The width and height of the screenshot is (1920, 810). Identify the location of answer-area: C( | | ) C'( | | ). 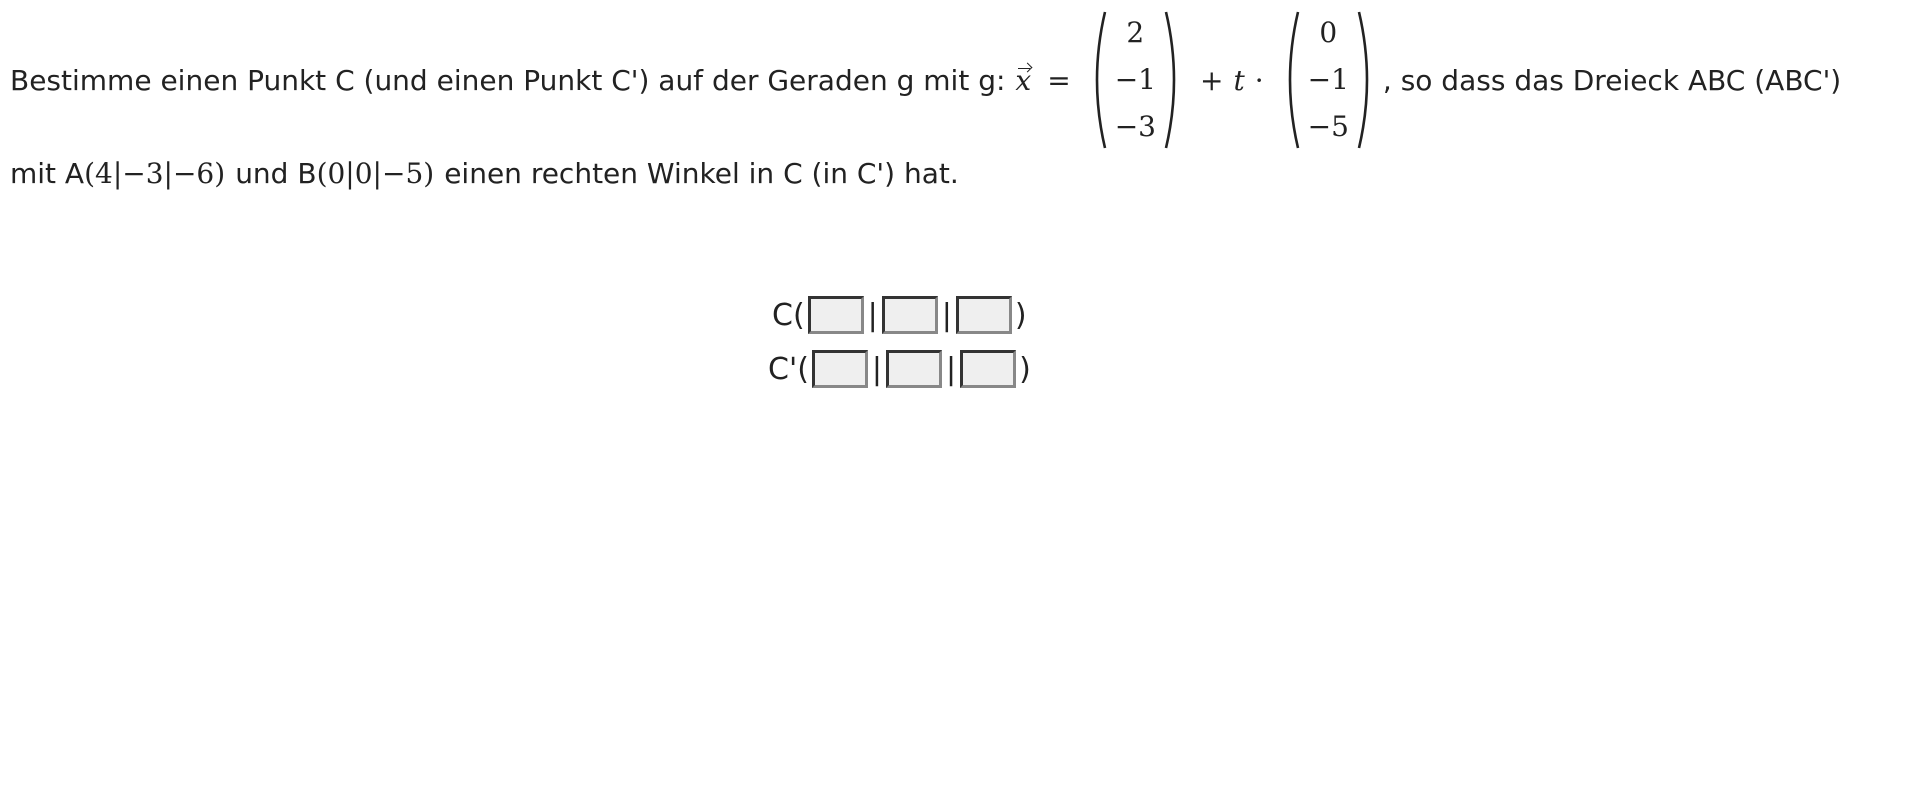
(899, 342).